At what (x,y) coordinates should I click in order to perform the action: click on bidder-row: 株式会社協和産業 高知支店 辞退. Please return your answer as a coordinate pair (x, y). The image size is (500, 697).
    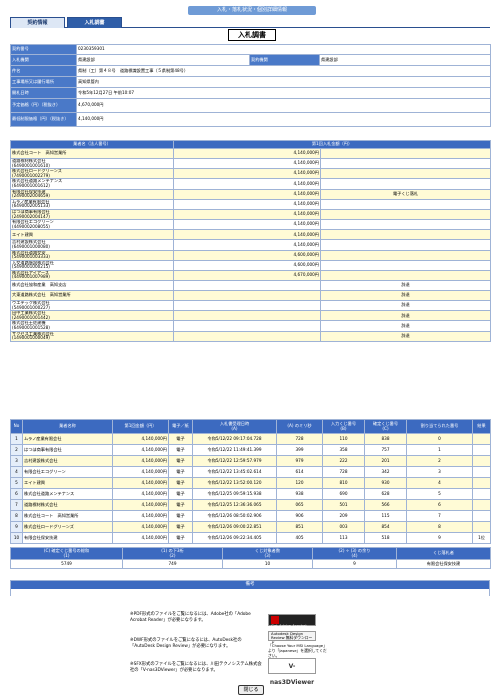
    Looking at the image, I should click on (251, 286).